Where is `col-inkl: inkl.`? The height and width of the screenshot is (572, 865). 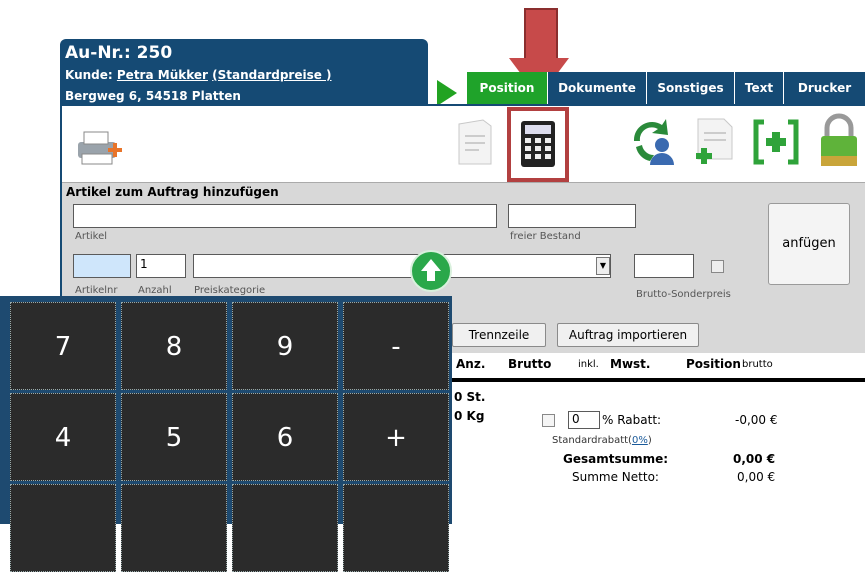
col-inkl: inkl. is located at coordinates (588, 364).